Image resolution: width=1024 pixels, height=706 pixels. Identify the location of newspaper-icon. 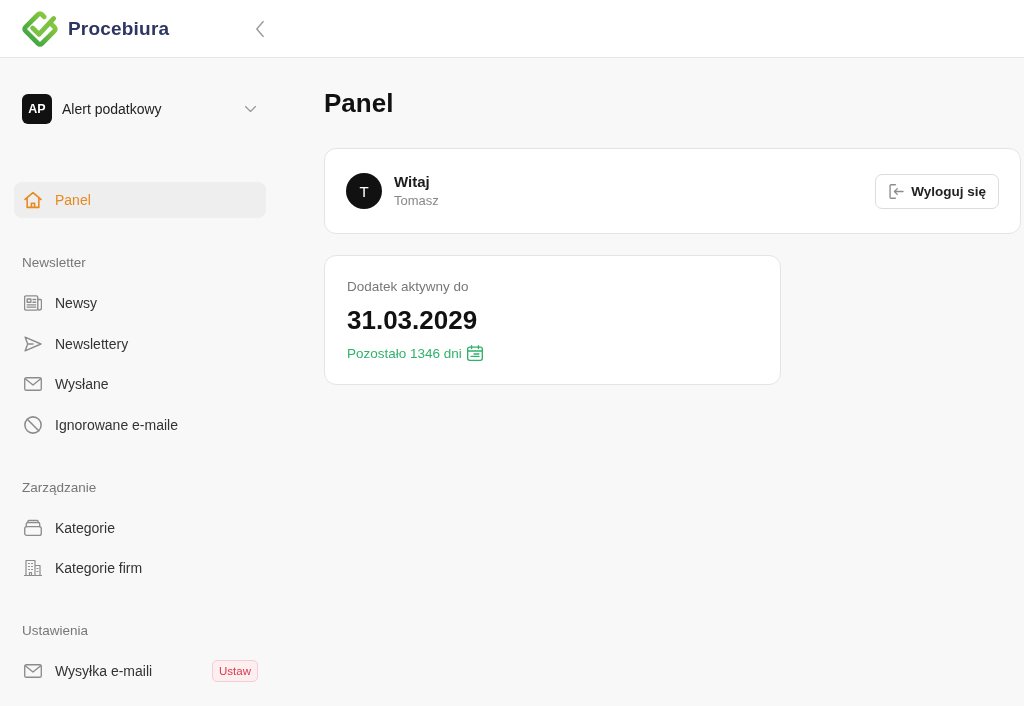
(33, 303).